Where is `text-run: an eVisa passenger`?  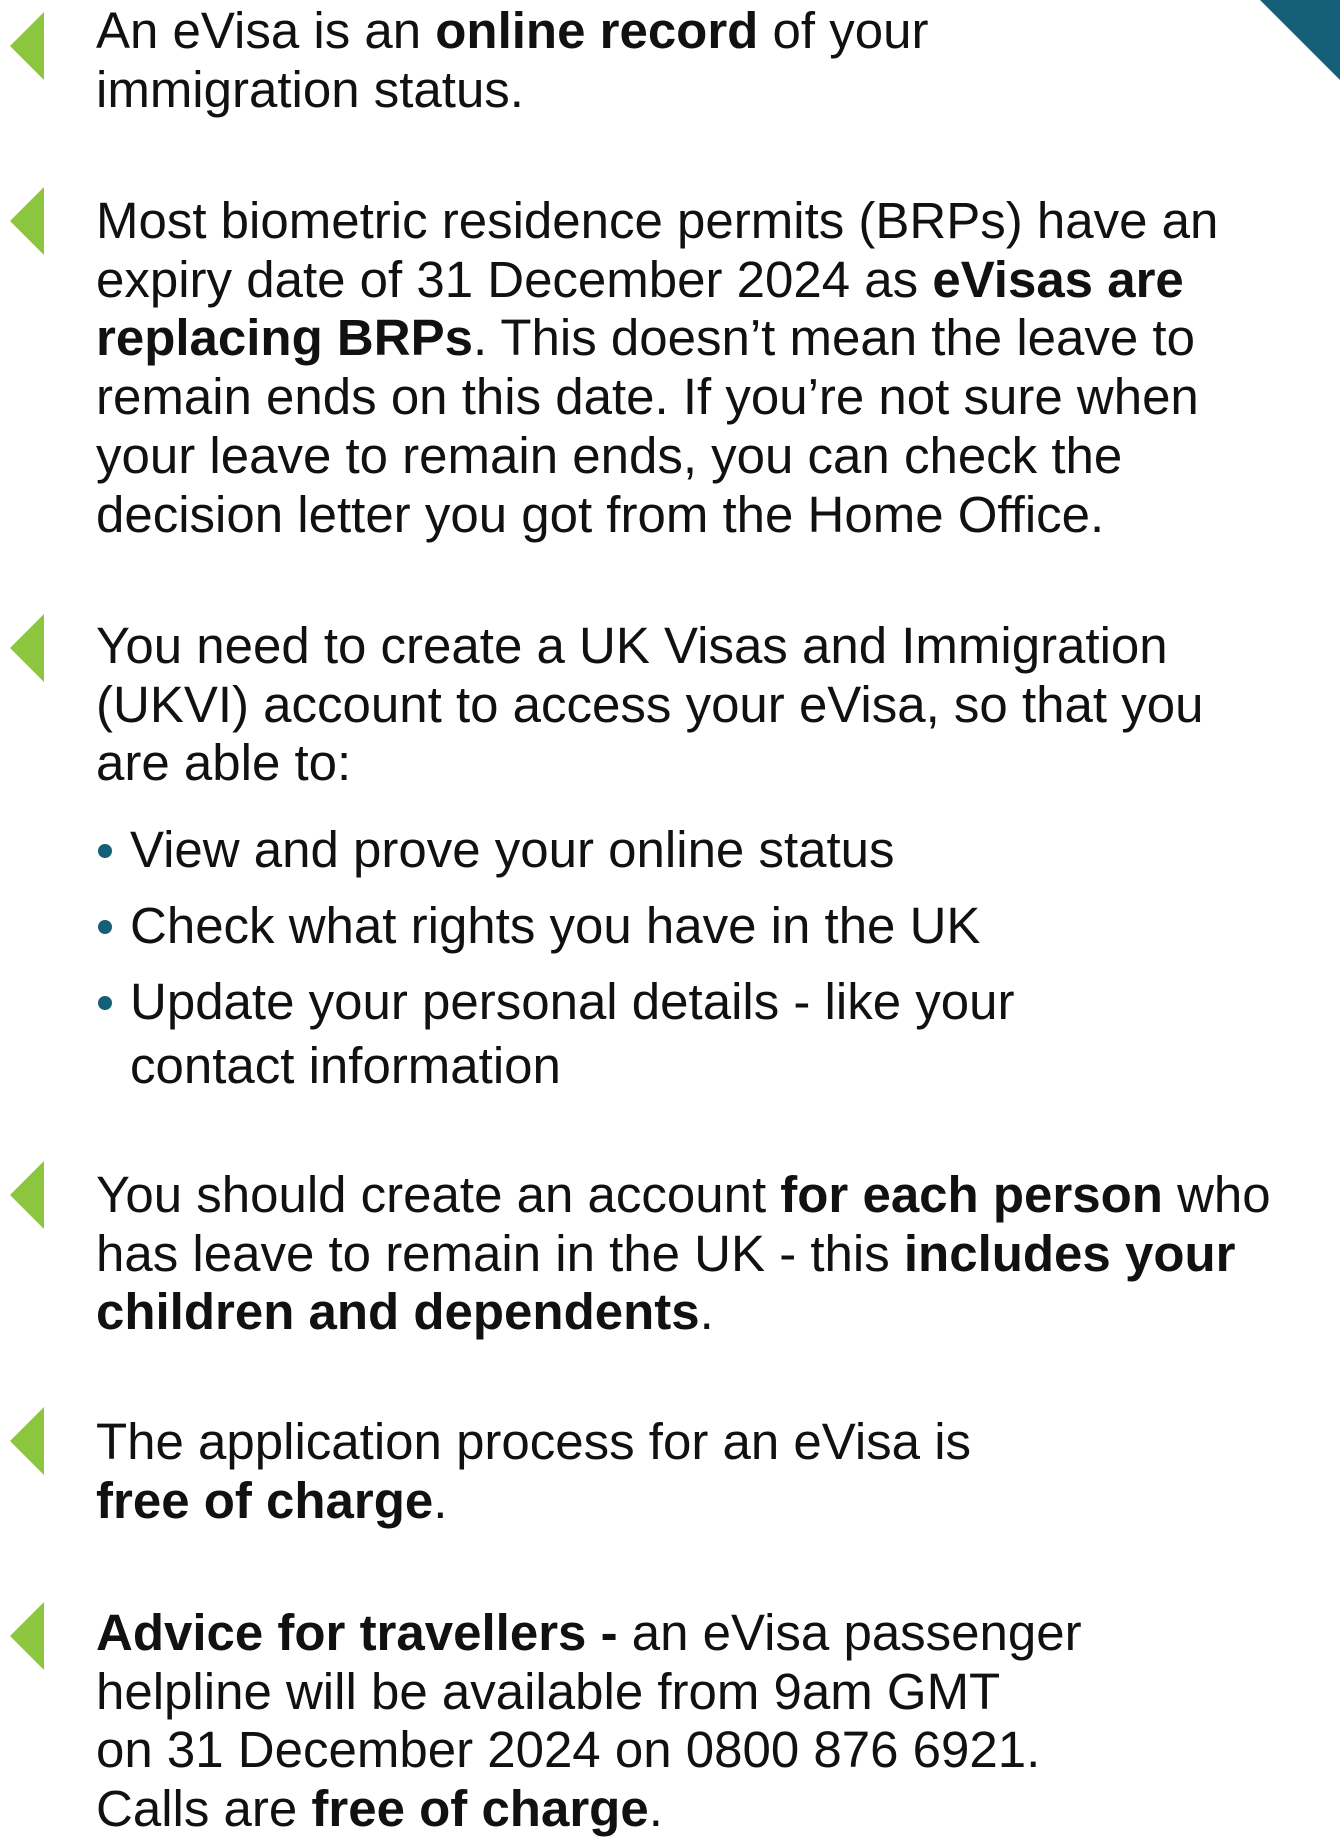 text-run: an eVisa passenger is located at coordinates (856, 1632).